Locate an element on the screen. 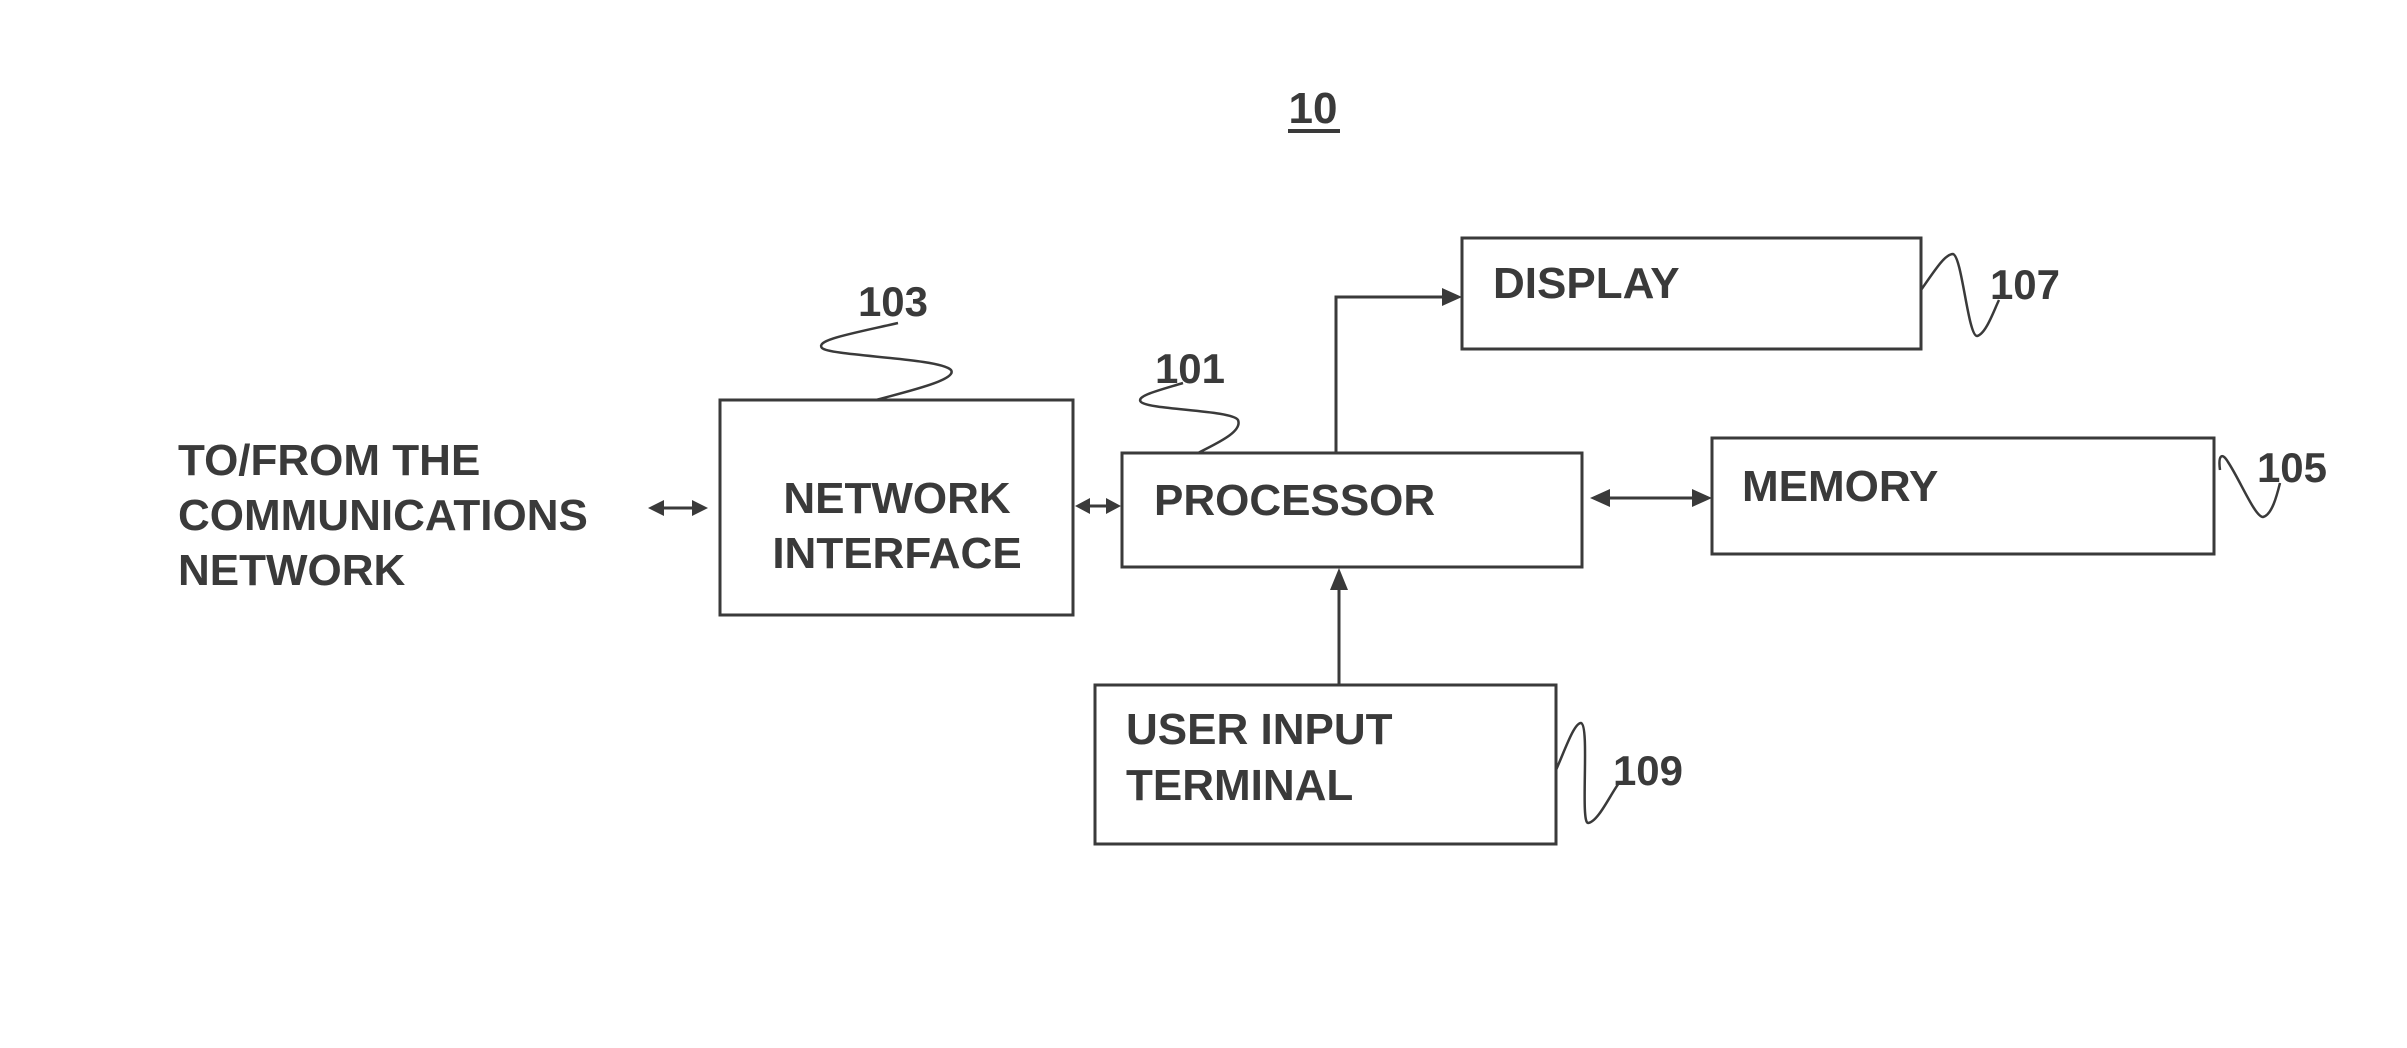 The height and width of the screenshot is (1048, 2407). ref-label-107: 107 is located at coordinates (2025, 284).